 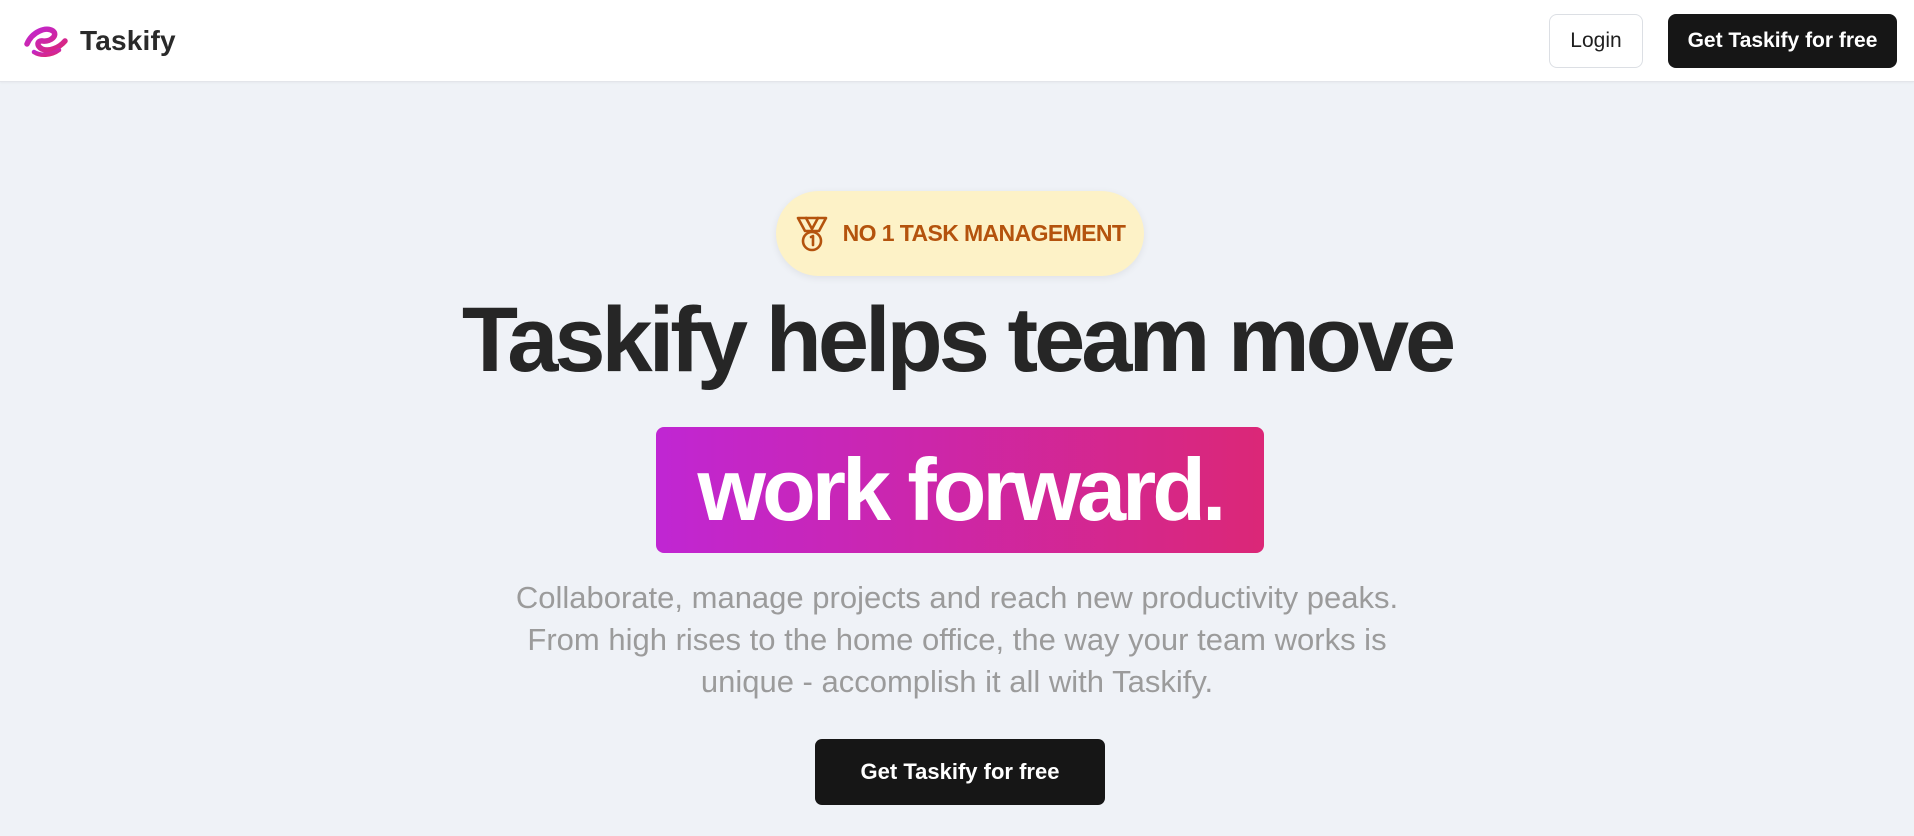 I want to click on brand-name: Taskify, so click(x=128, y=40).